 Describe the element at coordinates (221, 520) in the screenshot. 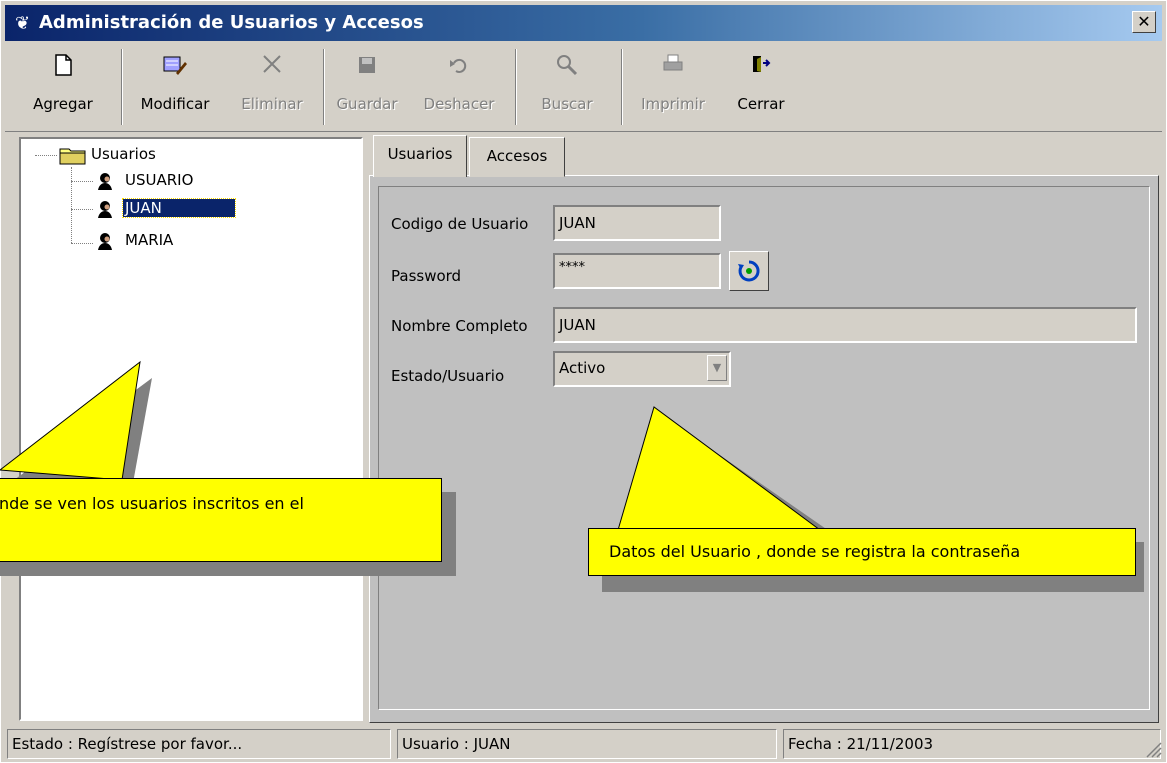

I see `left-callout: nde se ven los usuarios inscritos en el` at that location.